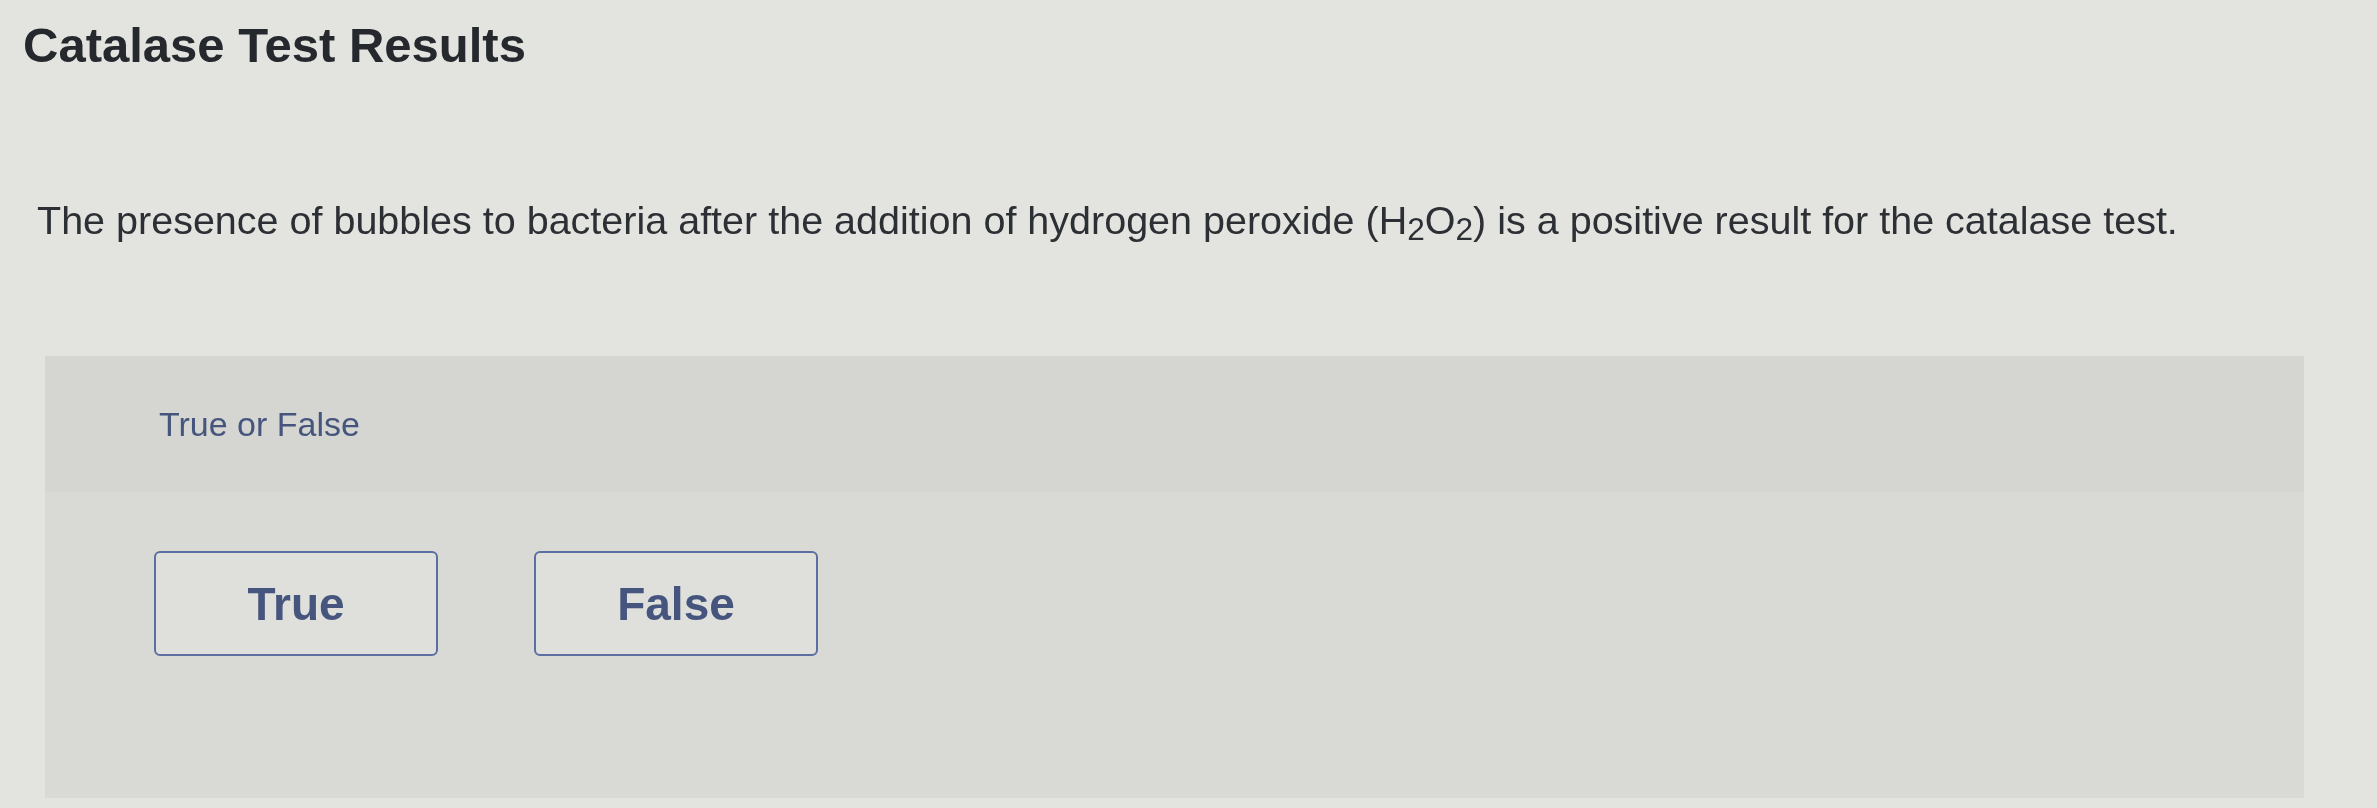 The image size is (2377, 808). I want to click on answer-option-button: True, so click(296, 603).